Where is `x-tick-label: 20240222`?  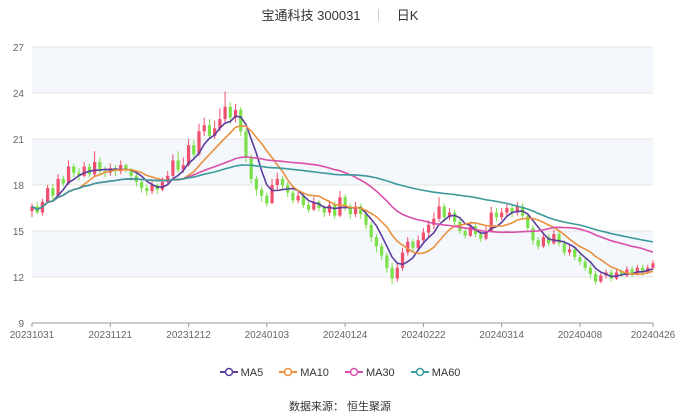 x-tick-label: 20240222 is located at coordinates (423, 335).